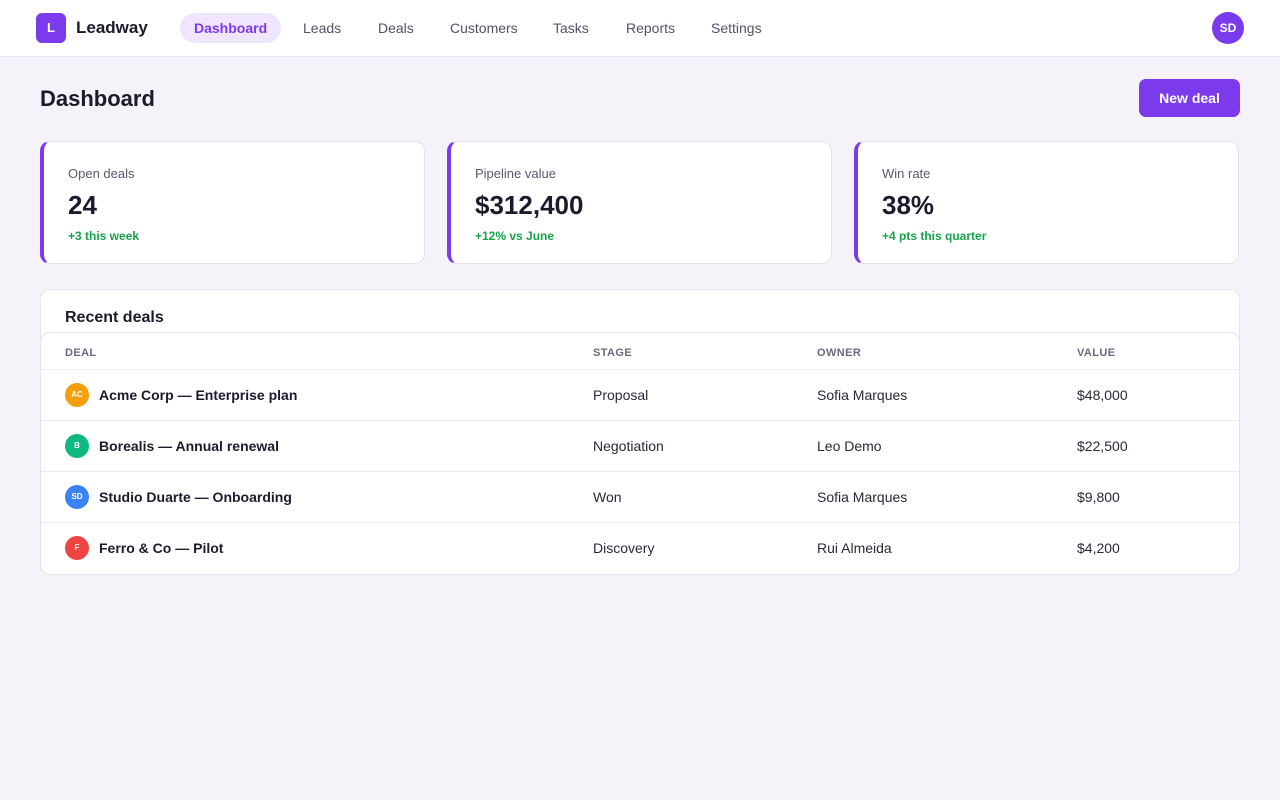 The width and height of the screenshot is (1280, 800). Describe the element at coordinates (77, 497) in the screenshot. I see `deal-avatar: SD` at that location.